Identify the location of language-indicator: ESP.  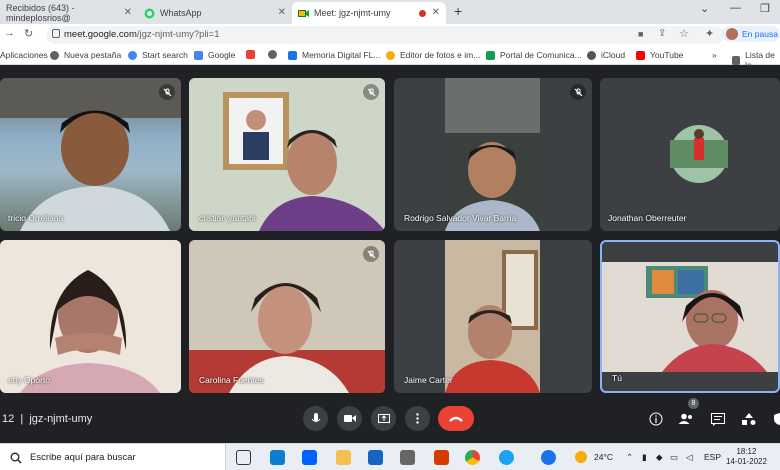
(712, 457).